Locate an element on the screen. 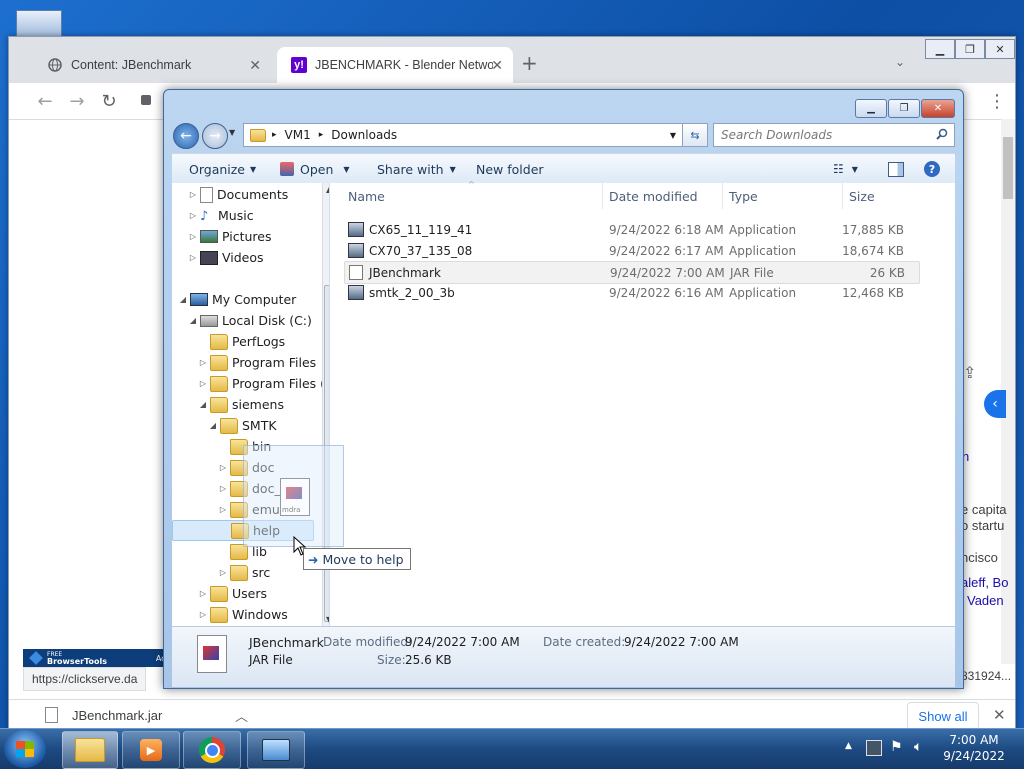  tree-item-perflogs: PerfLogs is located at coordinates (241, 341).